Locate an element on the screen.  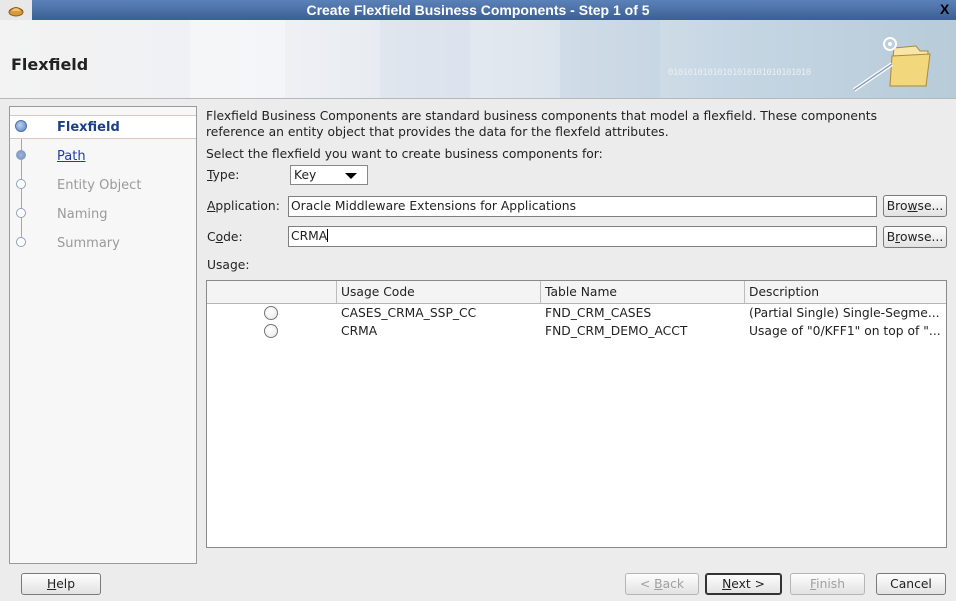
step-active-icon is located at coordinates (21, 126).